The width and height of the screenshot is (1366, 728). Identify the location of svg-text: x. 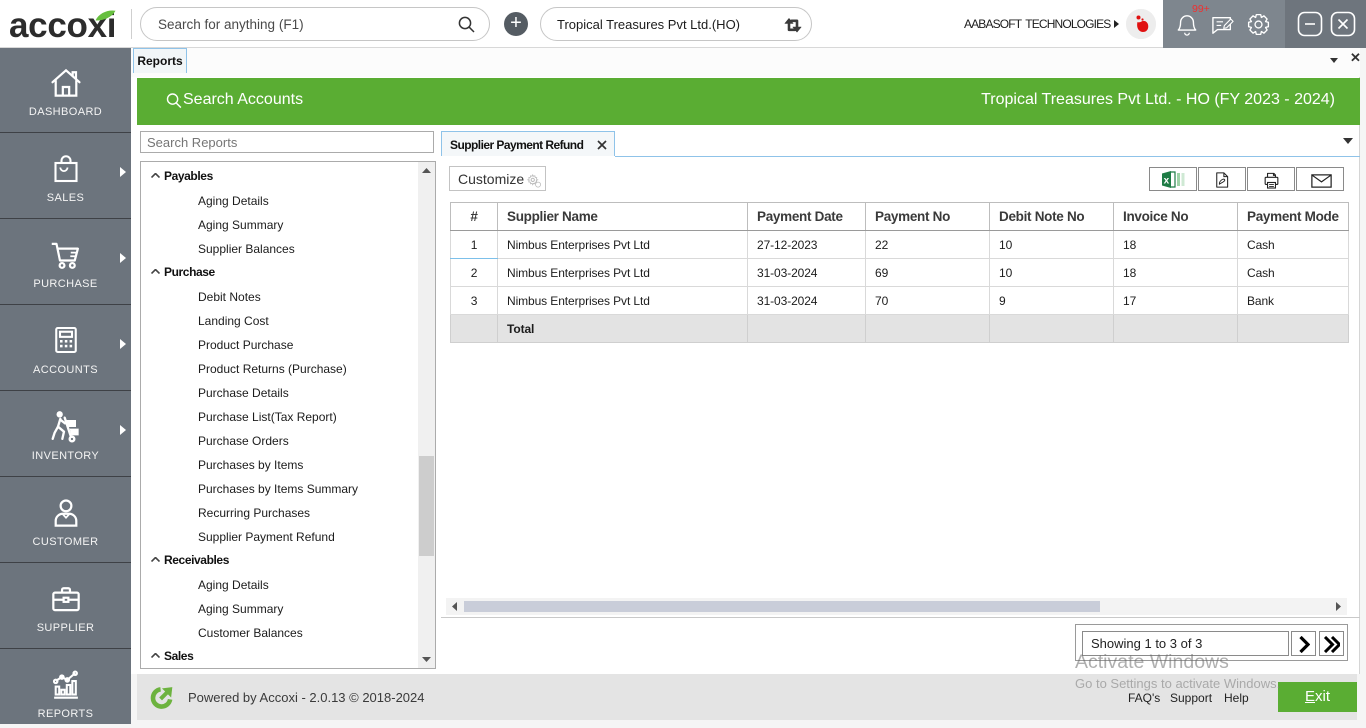
(1167, 181).